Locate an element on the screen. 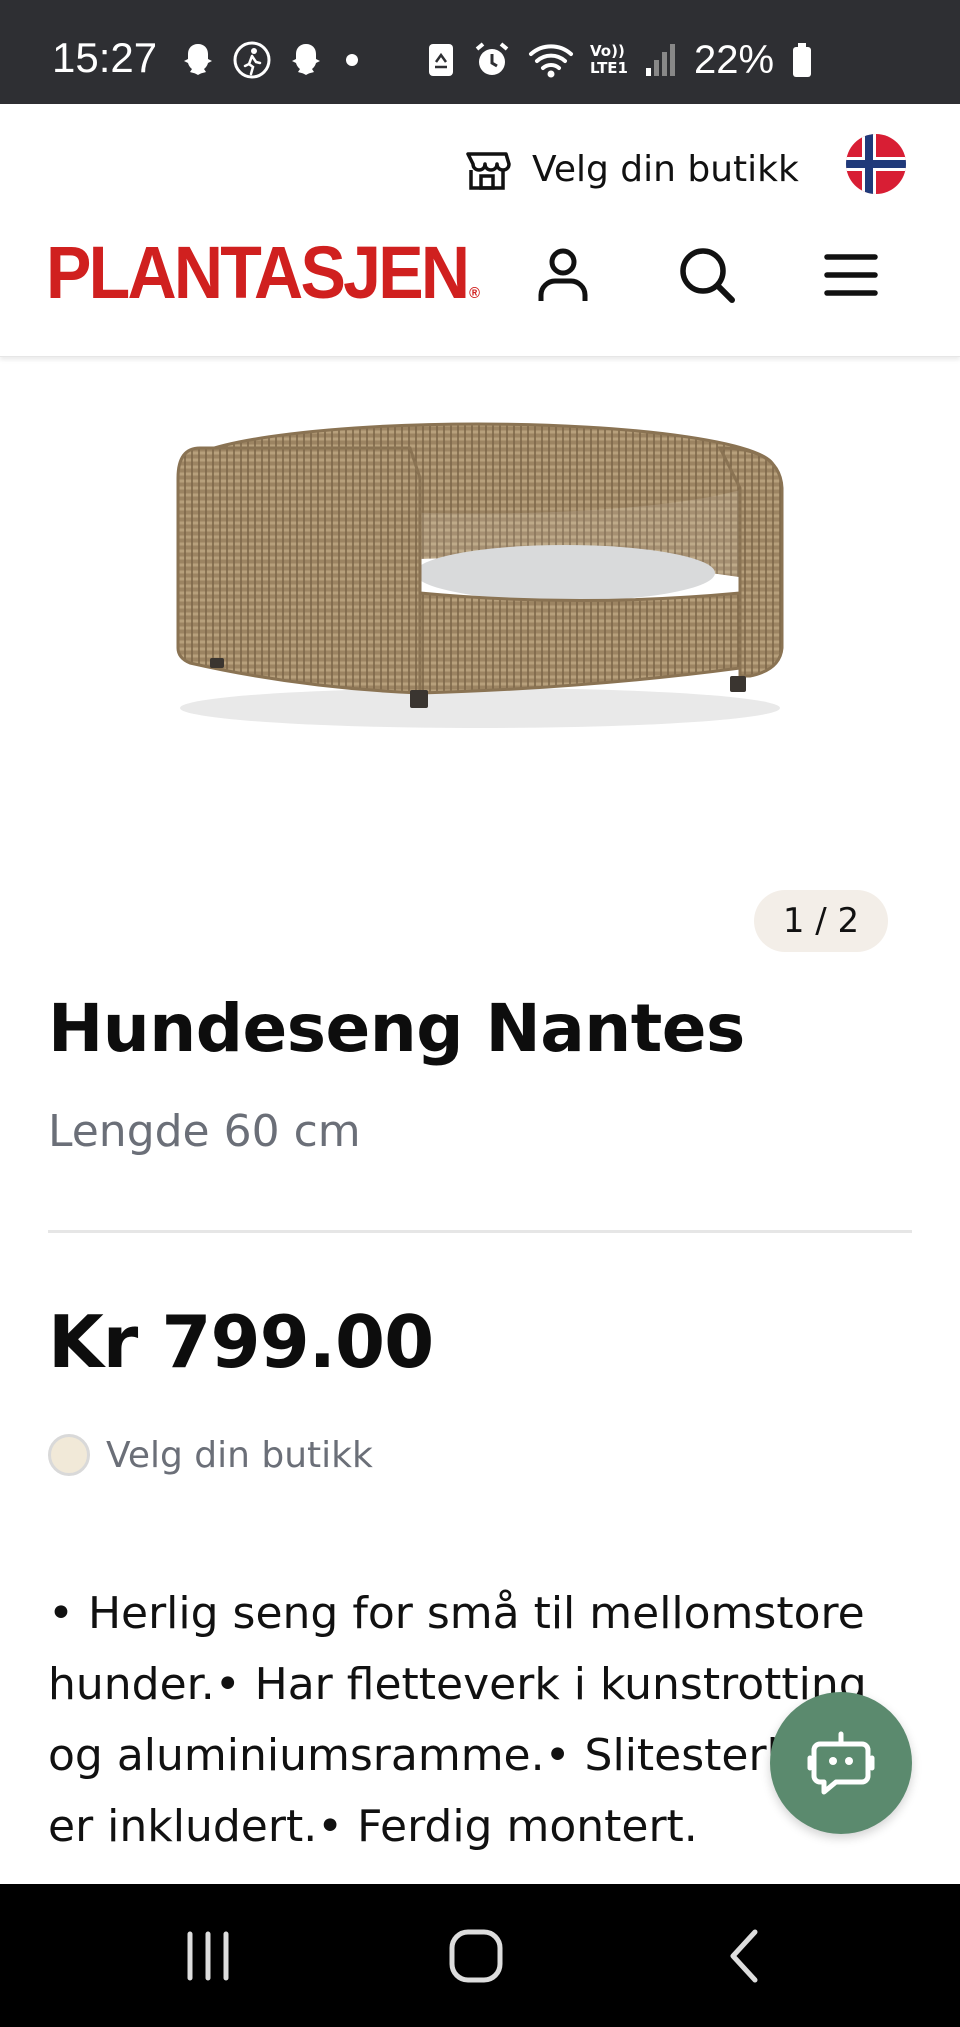  status-bar: 15:27 Vo)) LTE1 22% is located at coordinates (480, 52).